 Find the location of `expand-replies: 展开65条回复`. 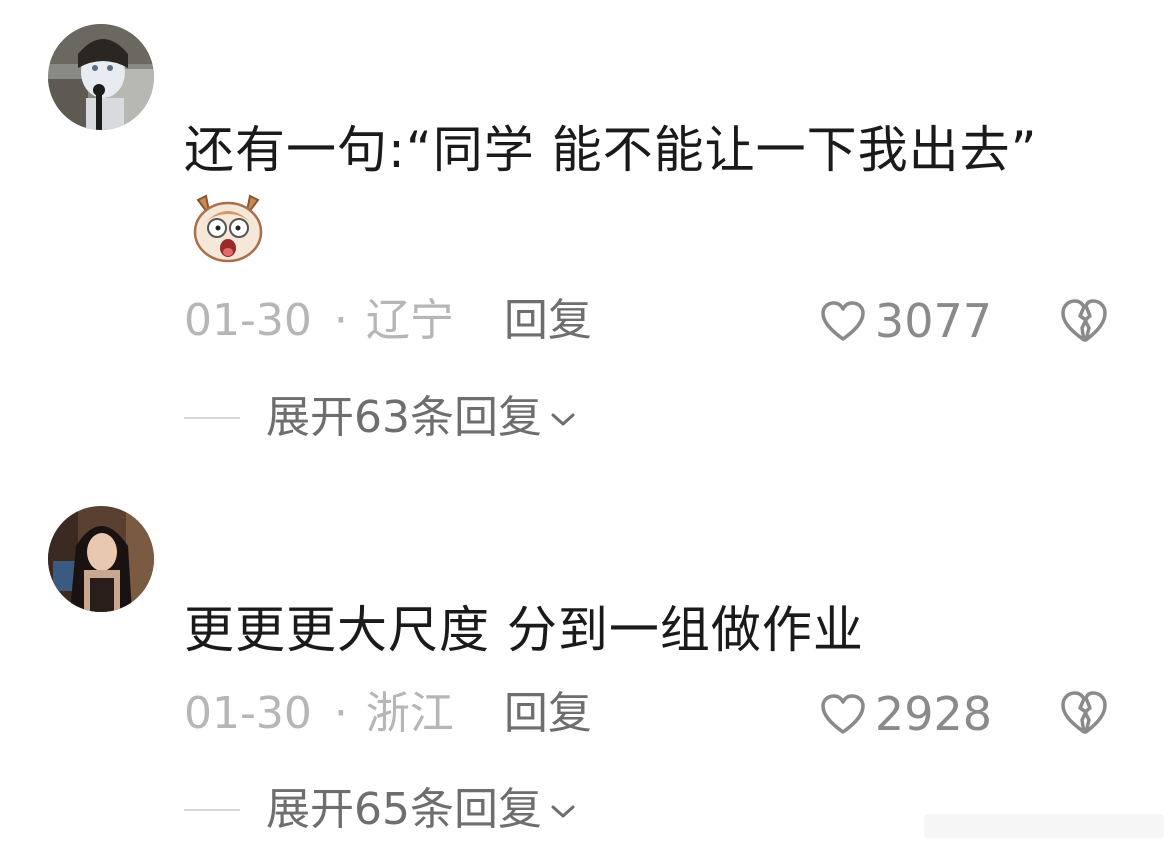

expand-replies: 展开65条回复 is located at coordinates (380, 810).